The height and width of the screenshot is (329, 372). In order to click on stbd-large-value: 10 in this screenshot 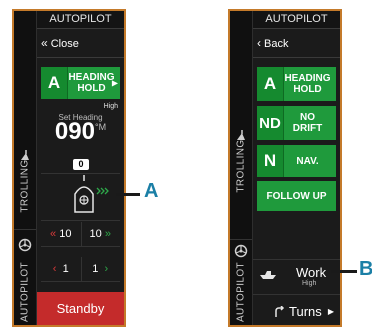, I will do `click(95, 234)`.